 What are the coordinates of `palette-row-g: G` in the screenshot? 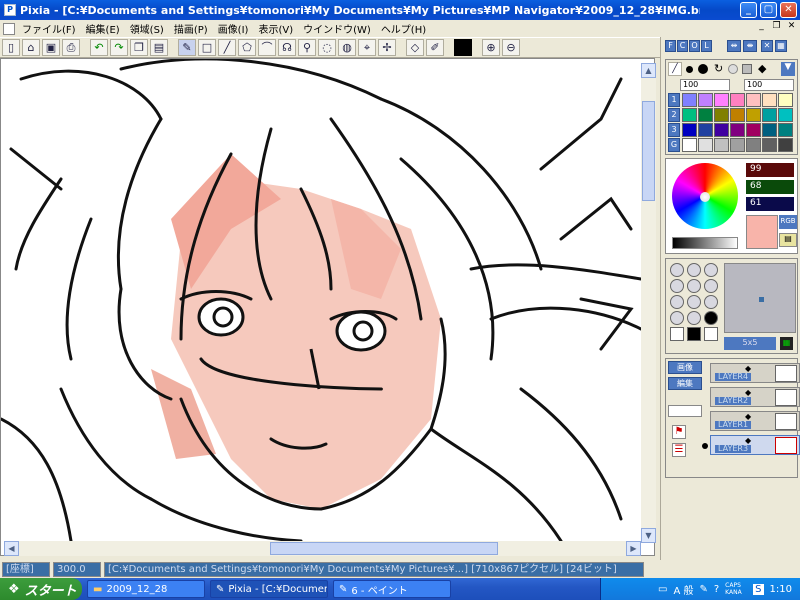 It's located at (674, 145).